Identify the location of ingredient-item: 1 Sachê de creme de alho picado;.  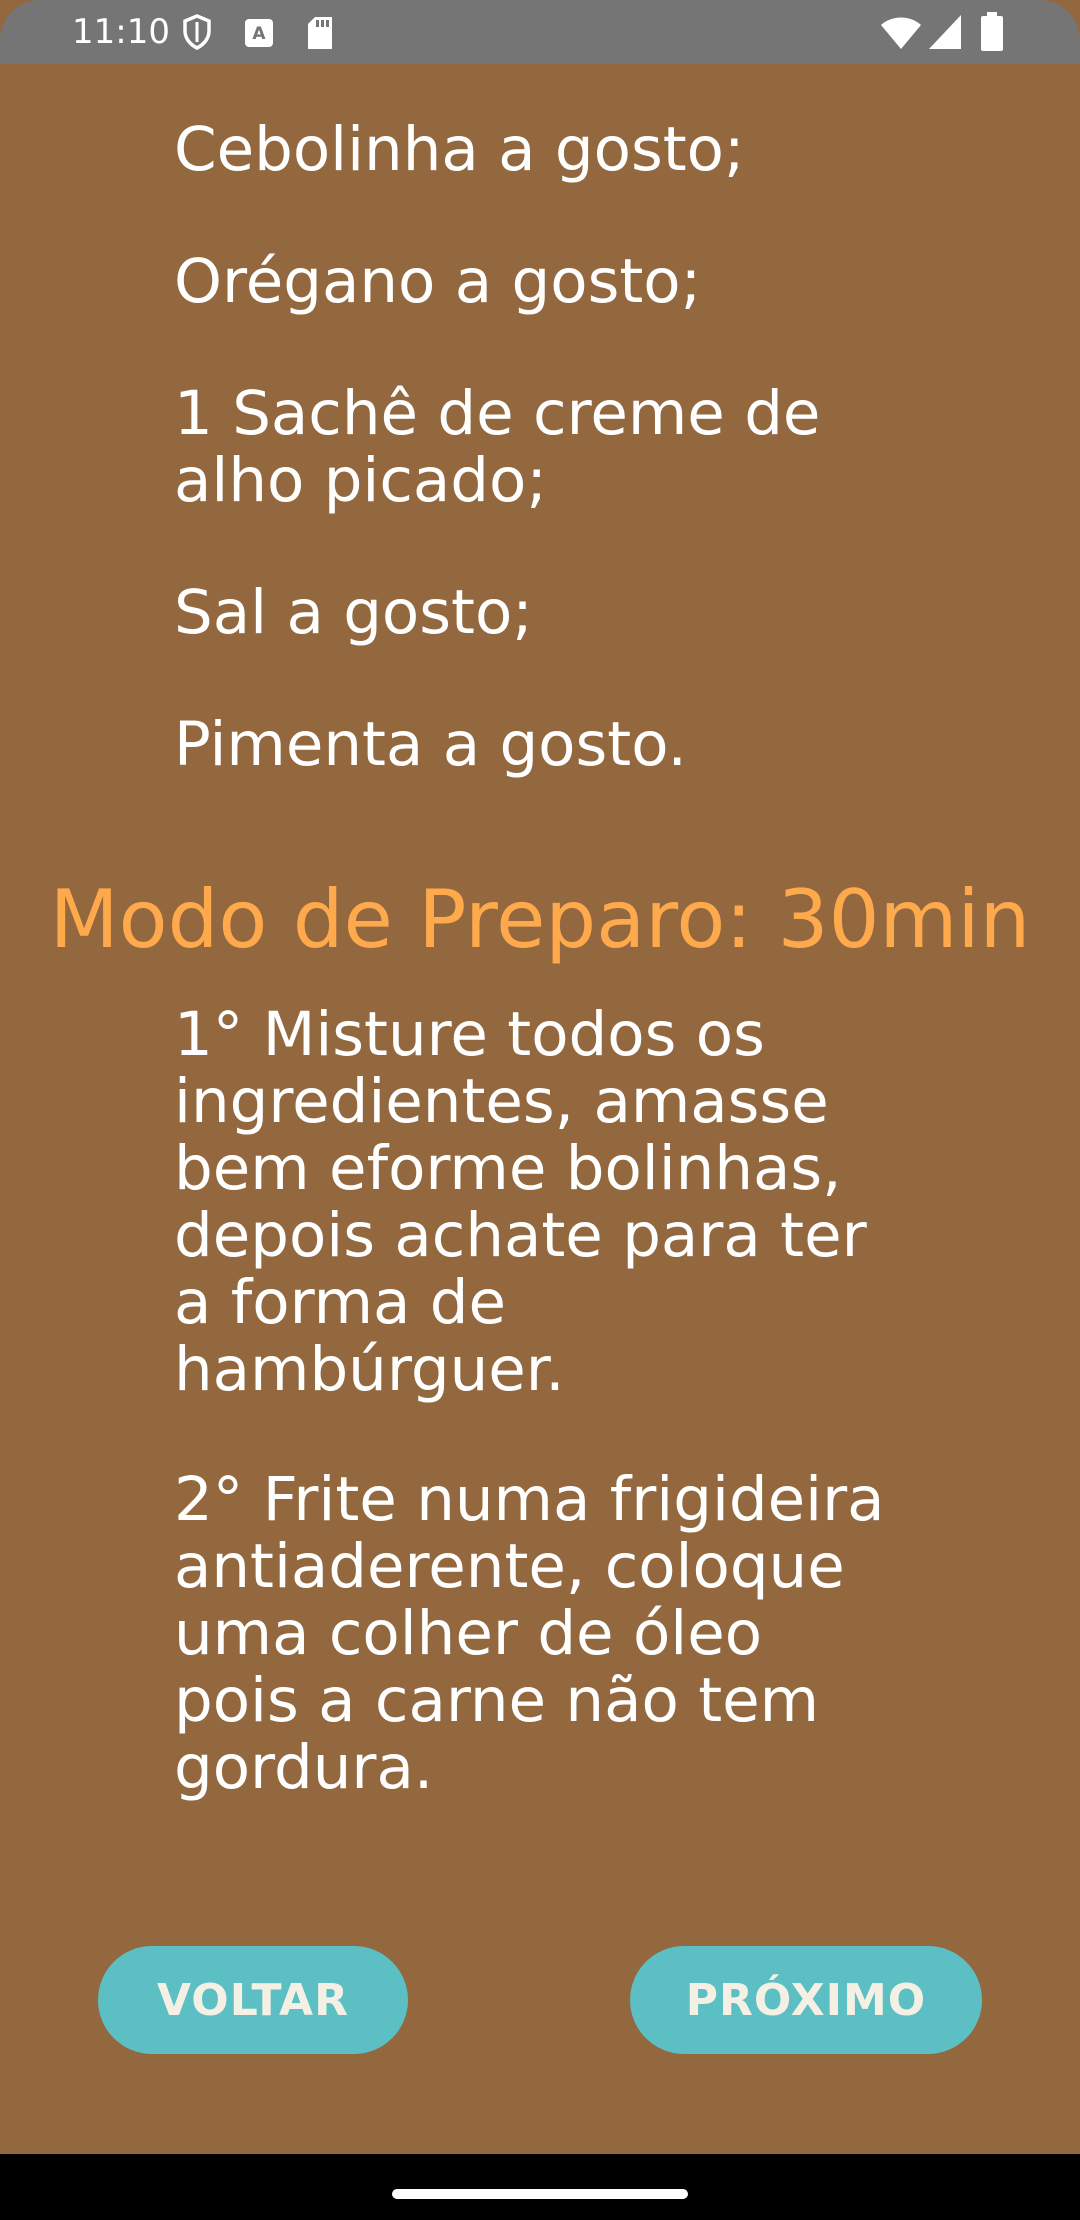
(497, 447).